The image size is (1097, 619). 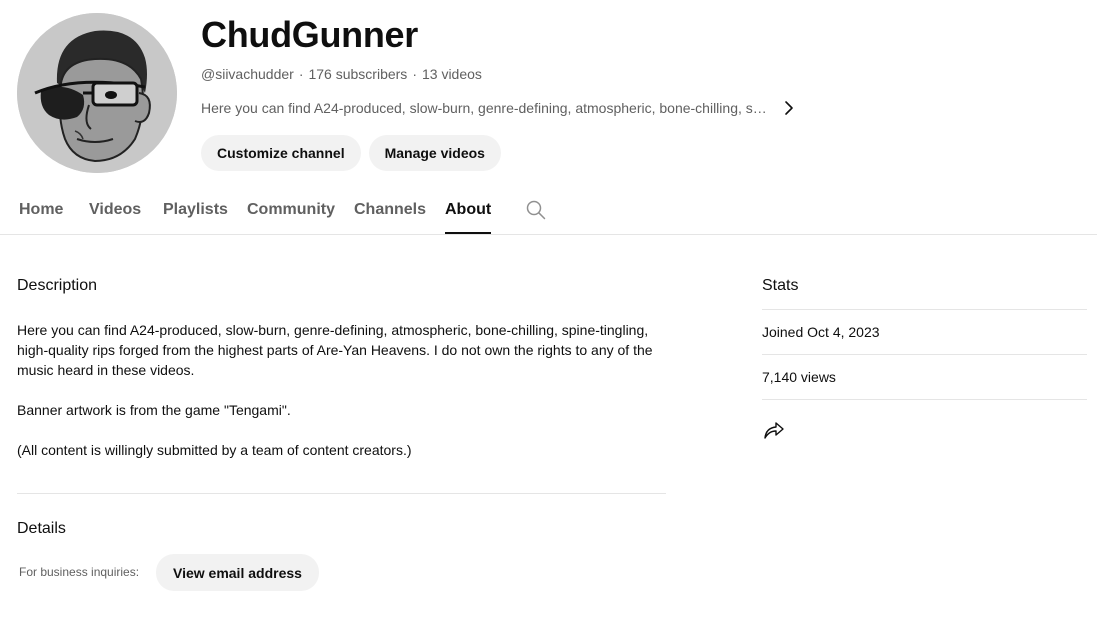 What do you see at coordinates (41, 528) in the screenshot?
I see `details-heading: Details` at bounding box center [41, 528].